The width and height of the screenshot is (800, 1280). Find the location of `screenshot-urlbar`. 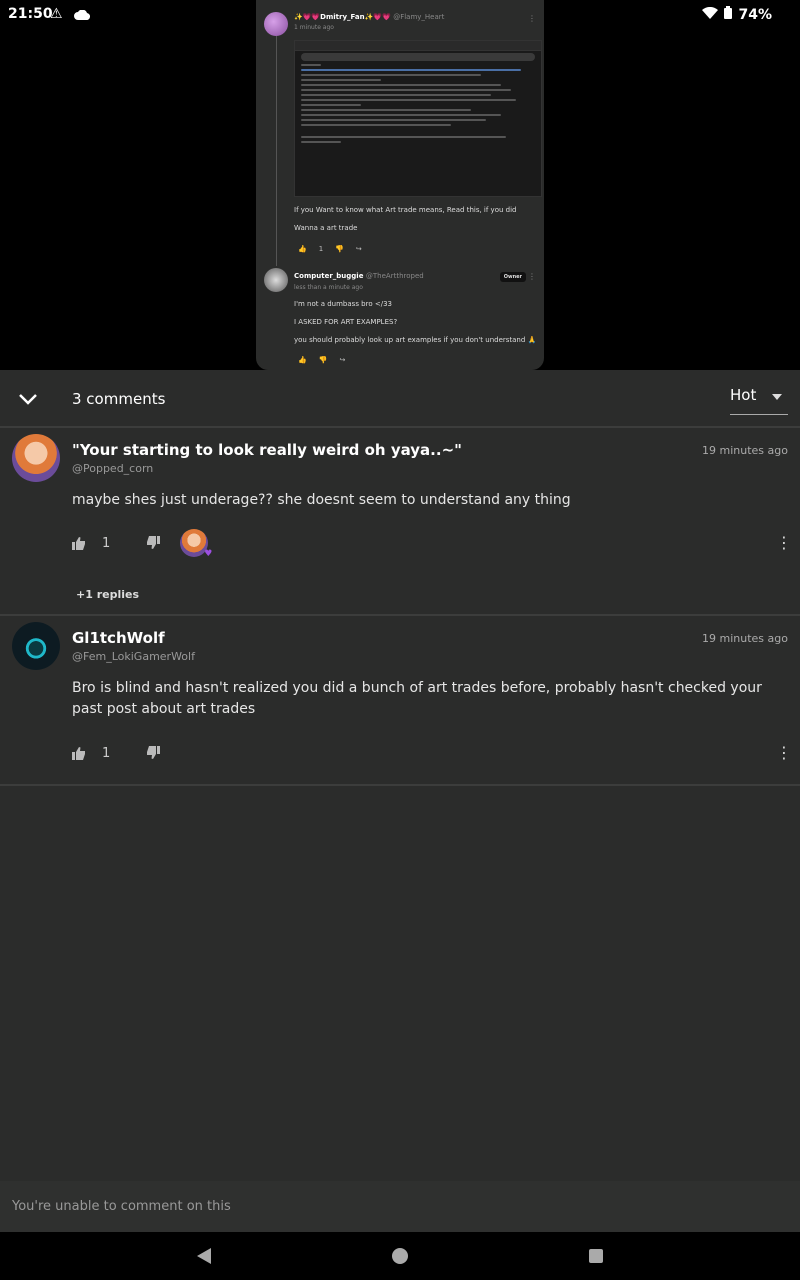

screenshot-urlbar is located at coordinates (418, 57).